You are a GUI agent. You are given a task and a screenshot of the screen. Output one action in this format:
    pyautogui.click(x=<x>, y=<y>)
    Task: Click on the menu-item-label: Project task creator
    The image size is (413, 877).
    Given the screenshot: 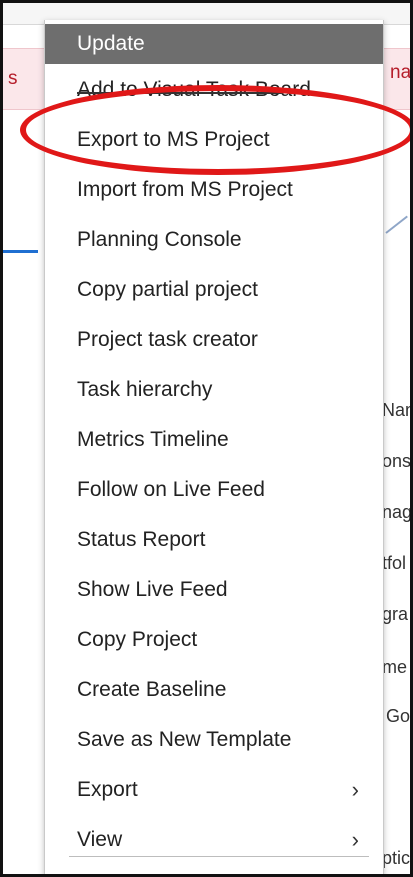 What is the action you would take?
    pyautogui.click(x=167, y=339)
    